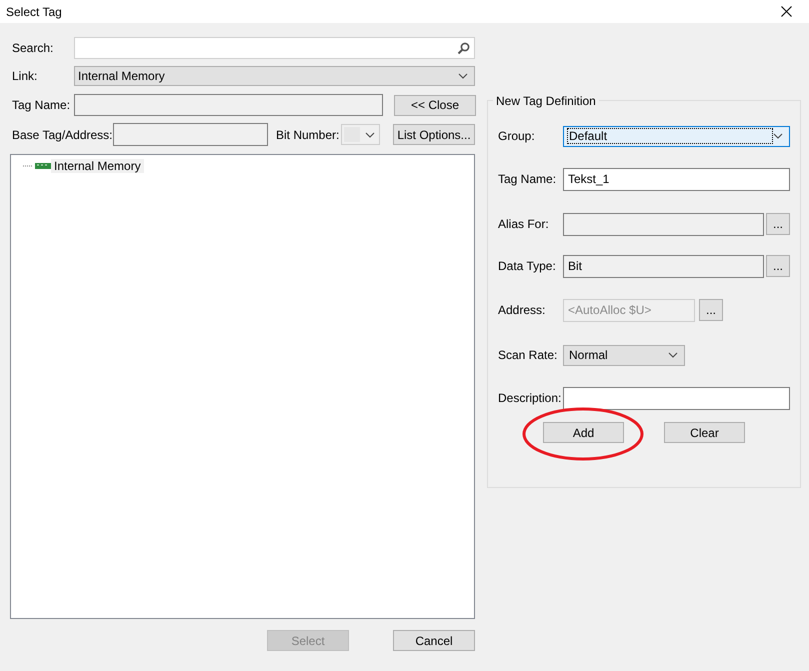 The width and height of the screenshot is (809, 671). Describe the element at coordinates (546, 101) in the screenshot. I see `group-title: New Tag Definition` at that location.